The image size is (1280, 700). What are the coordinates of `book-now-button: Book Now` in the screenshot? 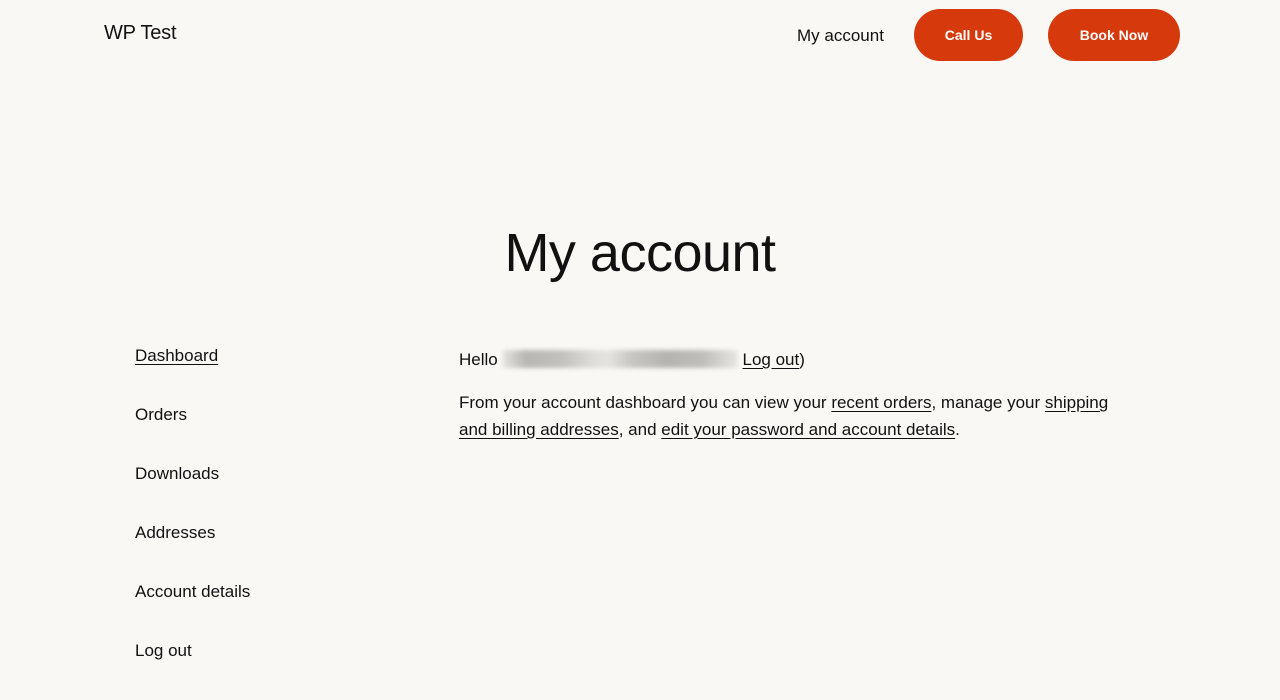 It's located at (1114, 35).